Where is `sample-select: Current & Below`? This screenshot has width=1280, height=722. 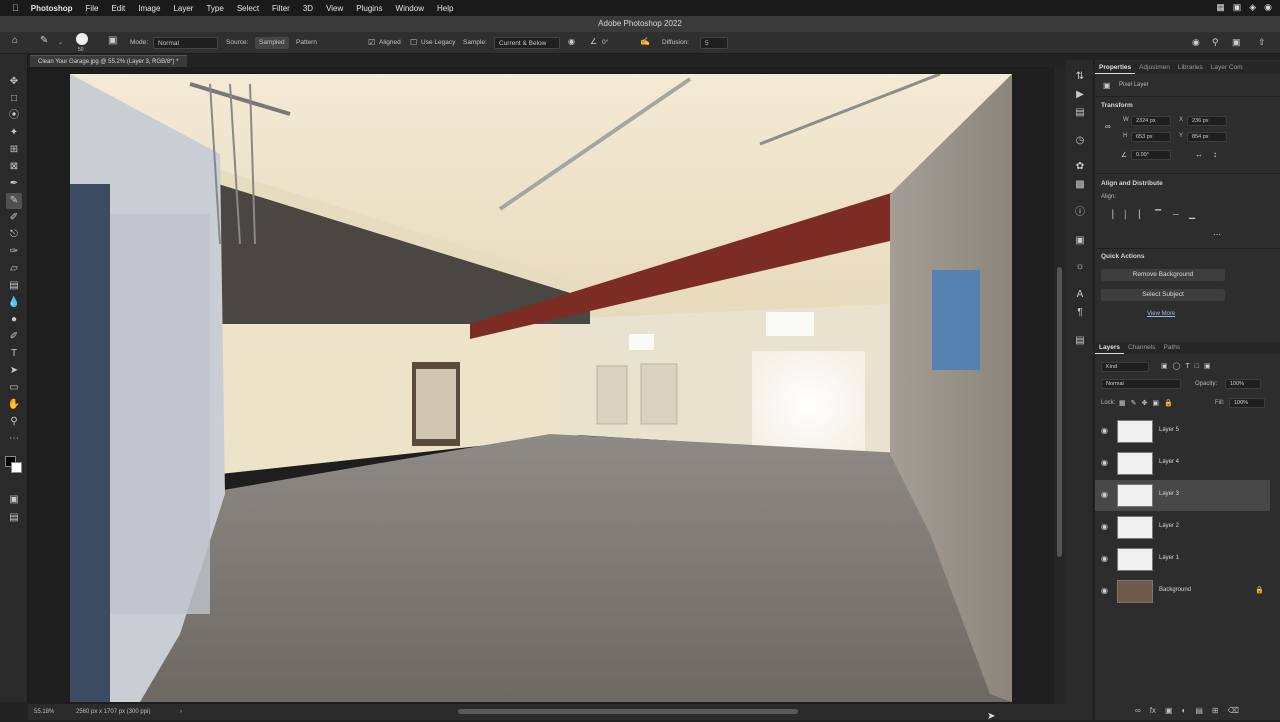 sample-select: Current & Below is located at coordinates (527, 43).